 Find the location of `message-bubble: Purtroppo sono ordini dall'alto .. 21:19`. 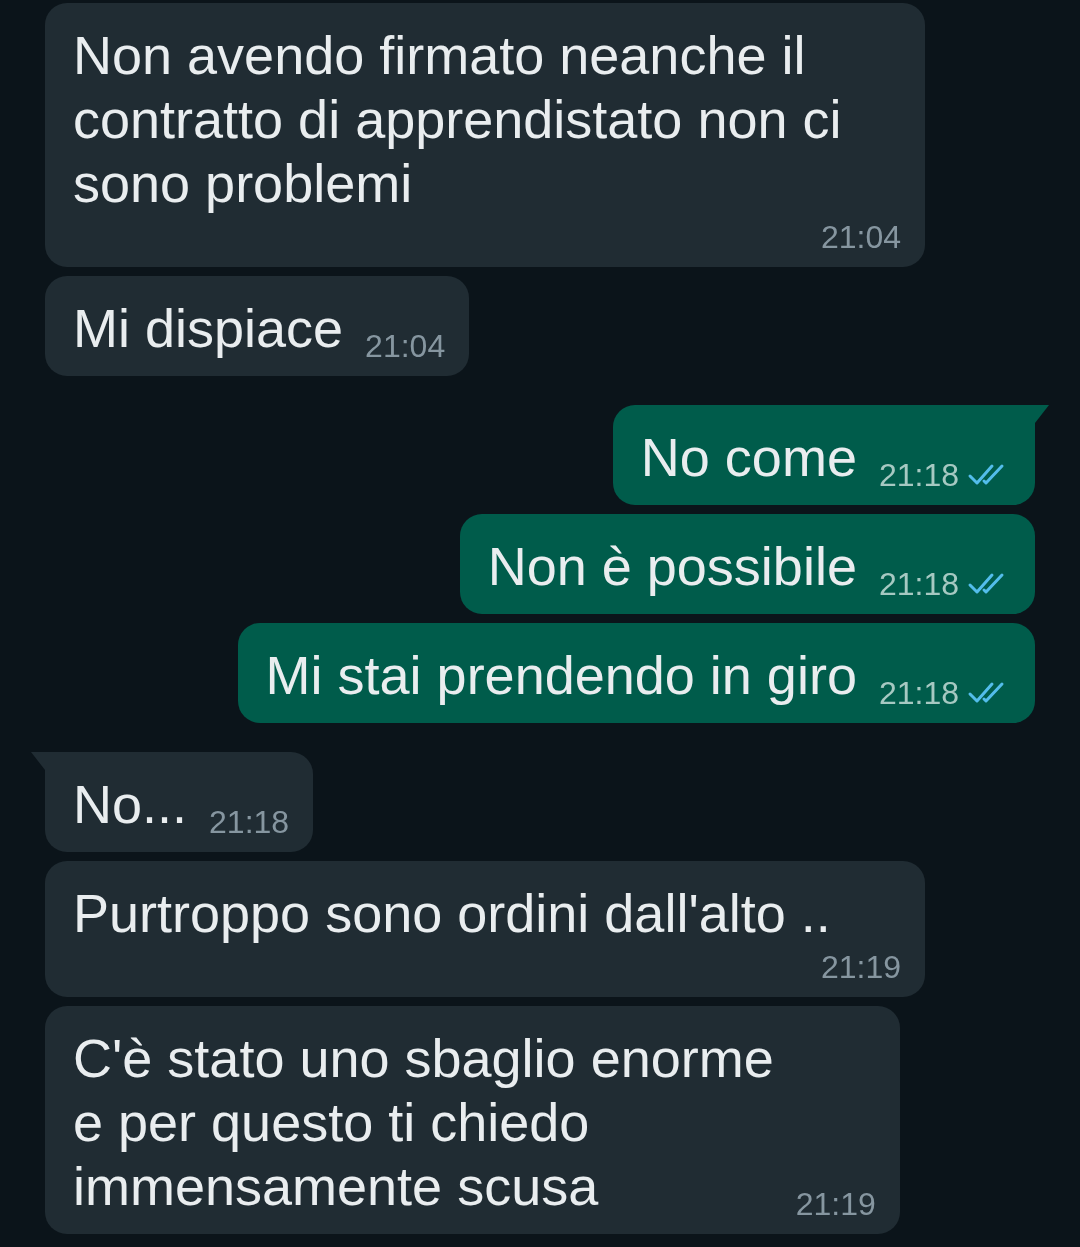

message-bubble: Purtroppo sono ordini dall'alto .. 21:19 is located at coordinates (485, 929).